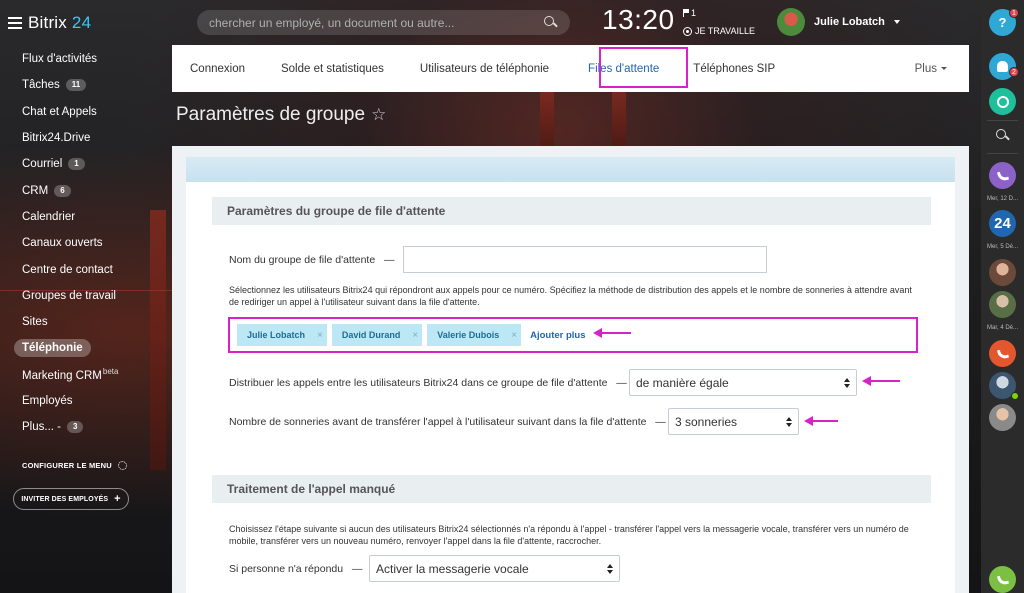  I want to click on bridge-tower-right, so click(619, 122).